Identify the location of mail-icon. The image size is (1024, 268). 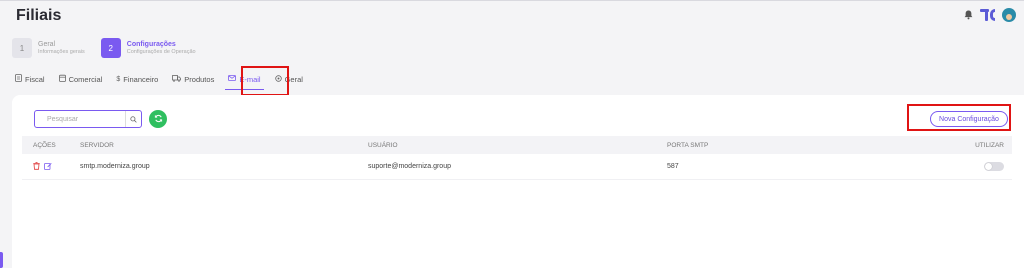
(232, 79).